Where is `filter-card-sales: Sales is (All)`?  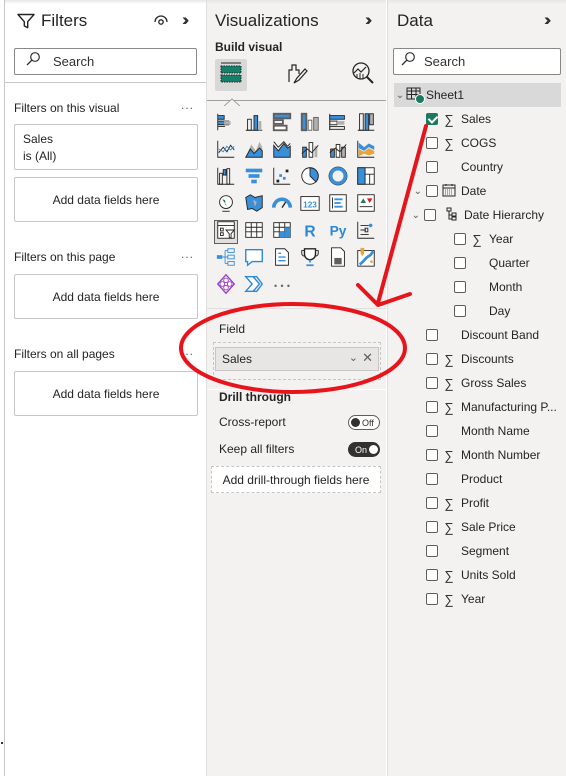
filter-card-sales: Sales is (All) is located at coordinates (106, 147).